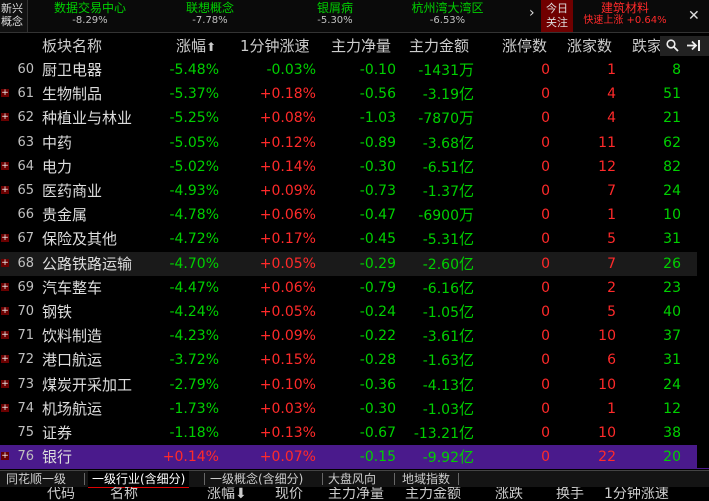 The image size is (709, 501). What do you see at coordinates (124, 494) in the screenshot?
I see `footer-name: 名称` at bounding box center [124, 494].